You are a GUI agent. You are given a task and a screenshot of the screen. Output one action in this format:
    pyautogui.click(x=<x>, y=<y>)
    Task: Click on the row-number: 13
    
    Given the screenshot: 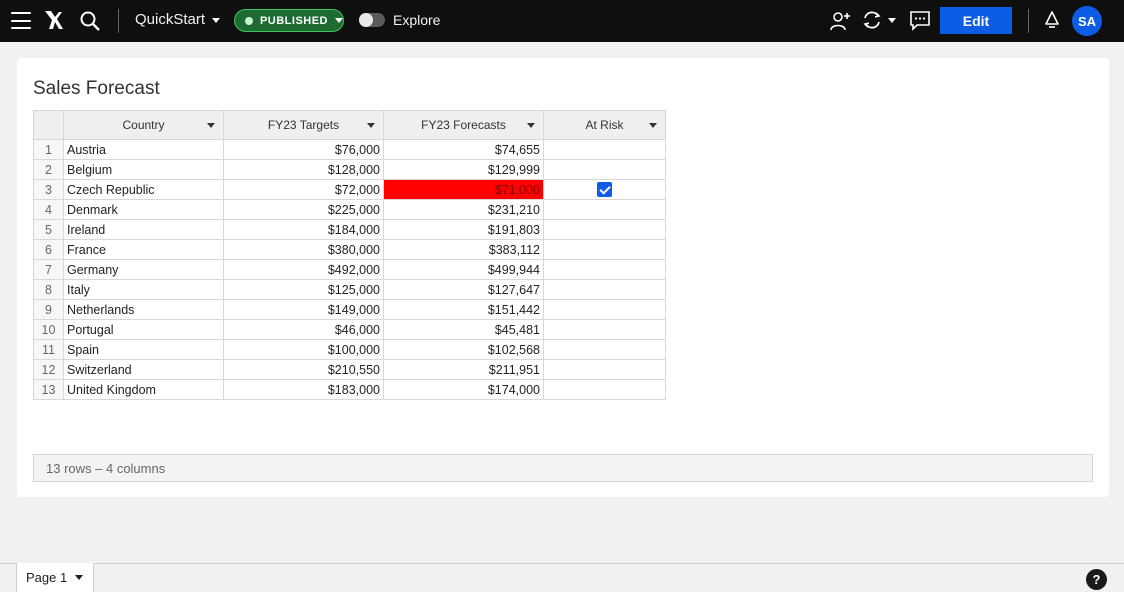 What is the action you would take?
    pyautogui.click(x=48, y=389)
    